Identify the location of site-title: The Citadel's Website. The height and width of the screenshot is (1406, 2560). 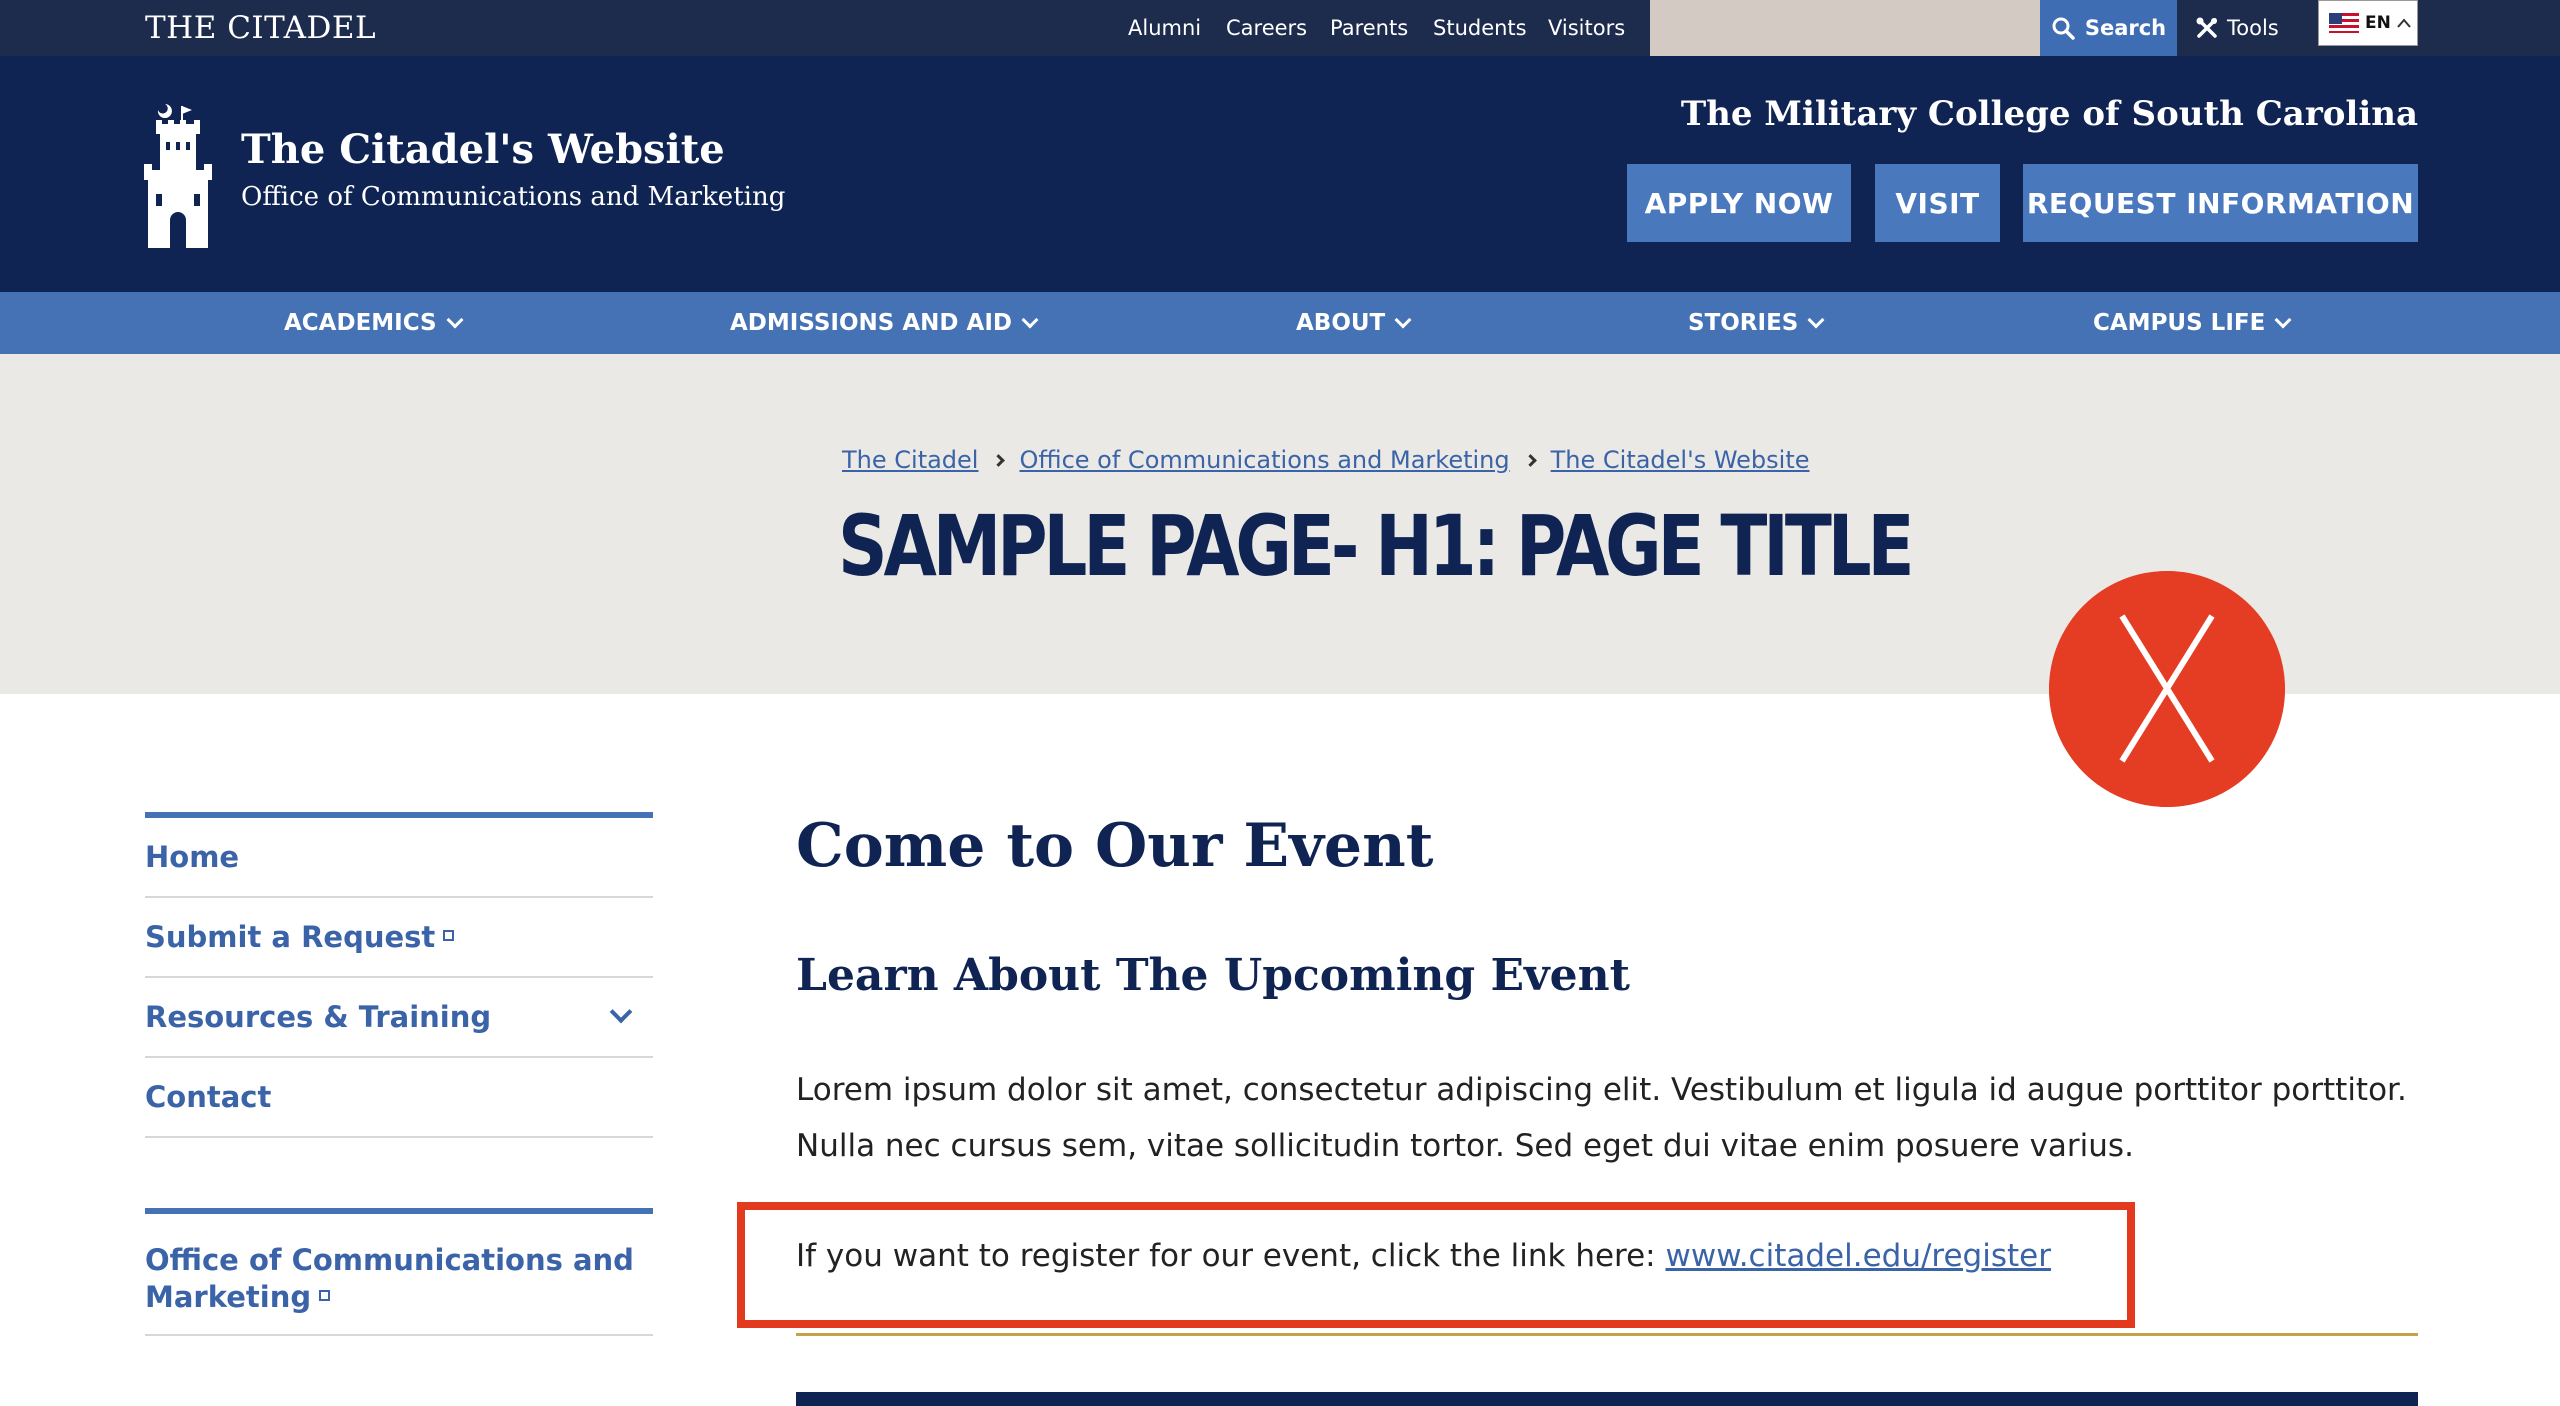
(483, 150).